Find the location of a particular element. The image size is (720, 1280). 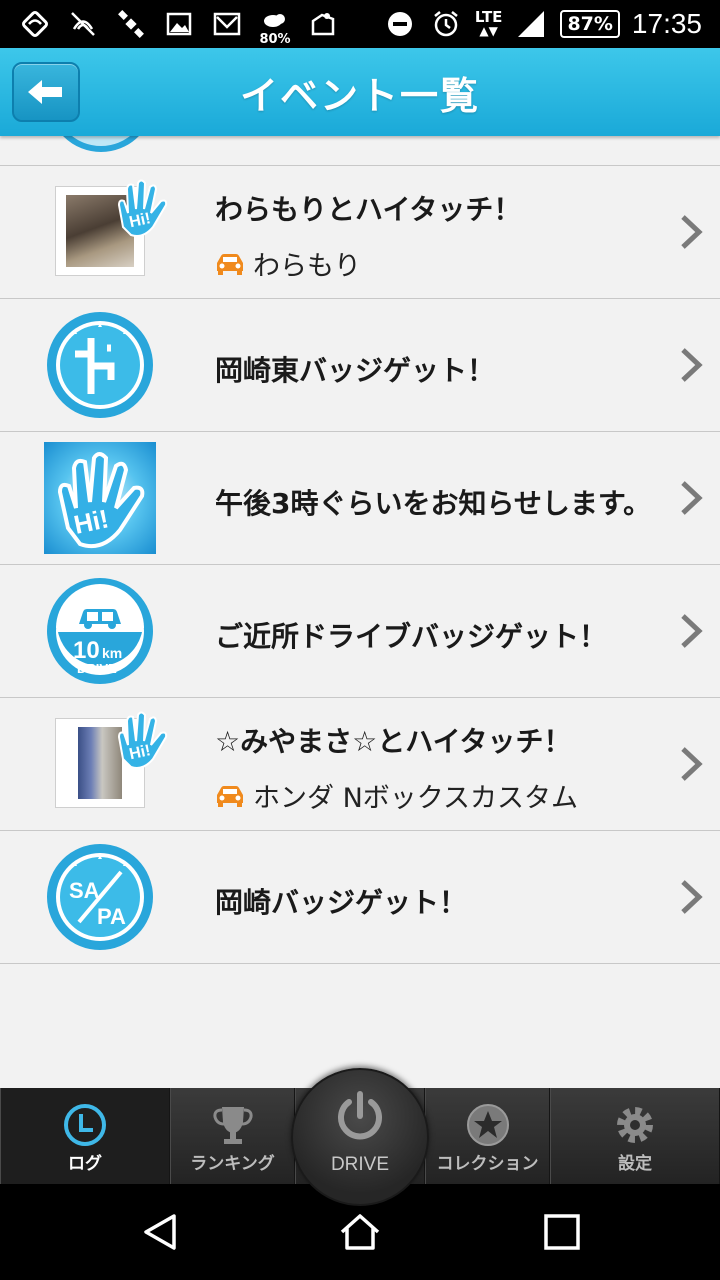

tab-ranking: ランキング is located at coordinates (232, 1136).